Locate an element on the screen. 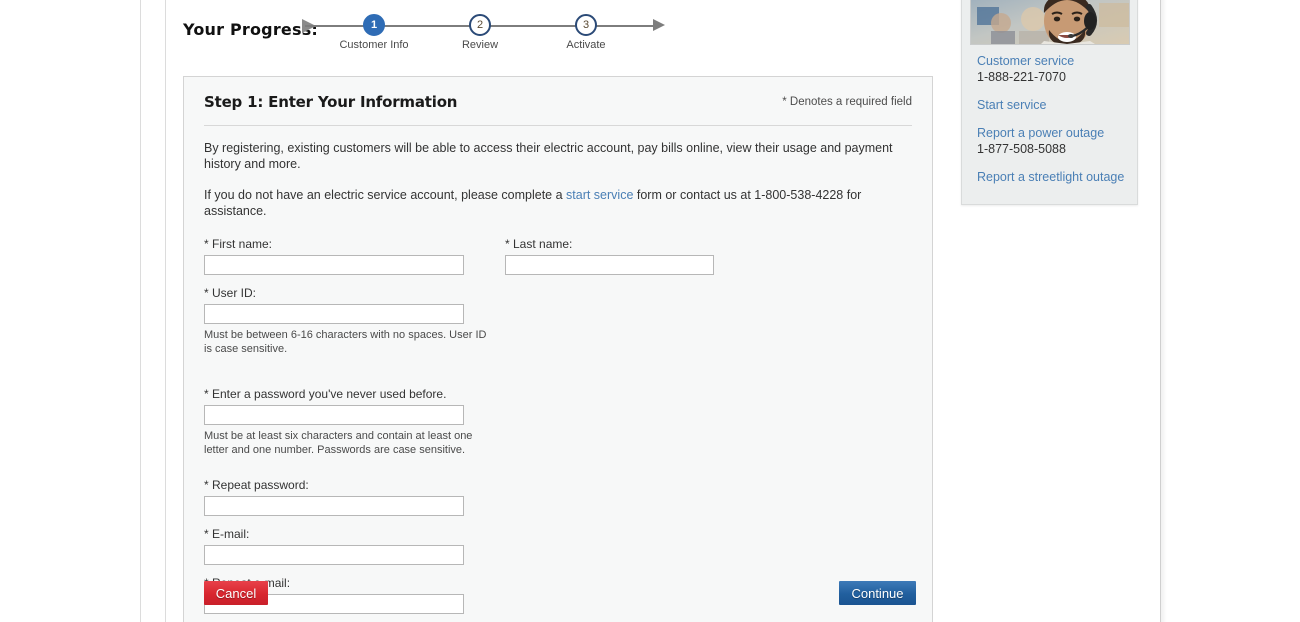  field-first-name: * First name: is located at coordinates (334, 256).